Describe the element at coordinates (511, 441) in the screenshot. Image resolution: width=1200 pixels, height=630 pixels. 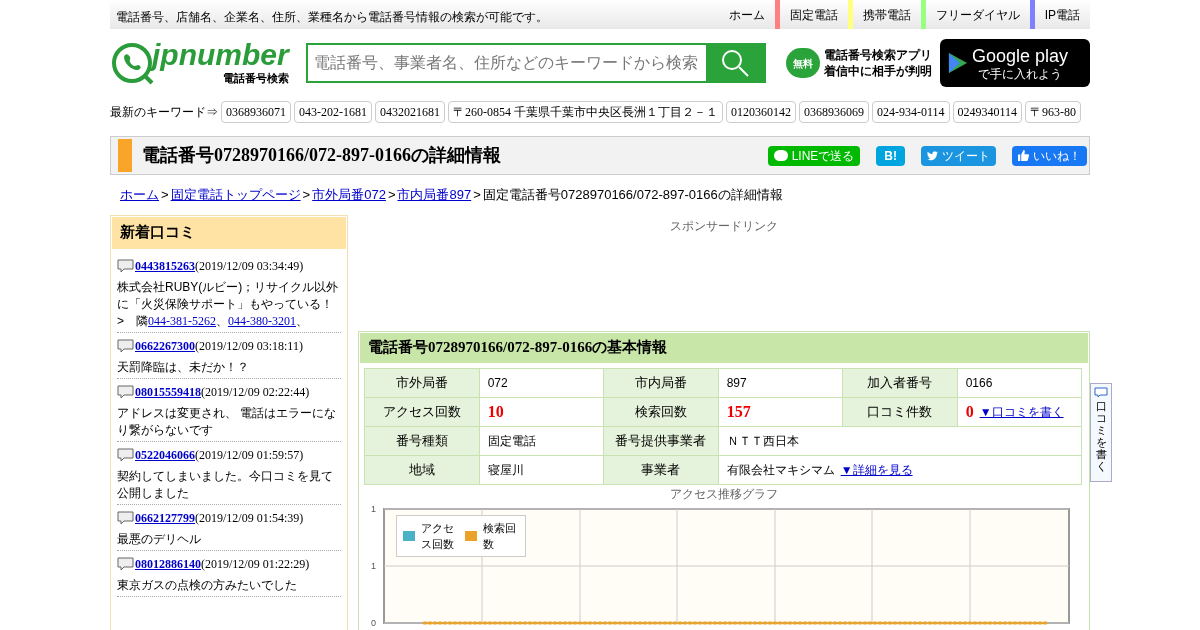
I see `field-value: 固定電話` at that location.